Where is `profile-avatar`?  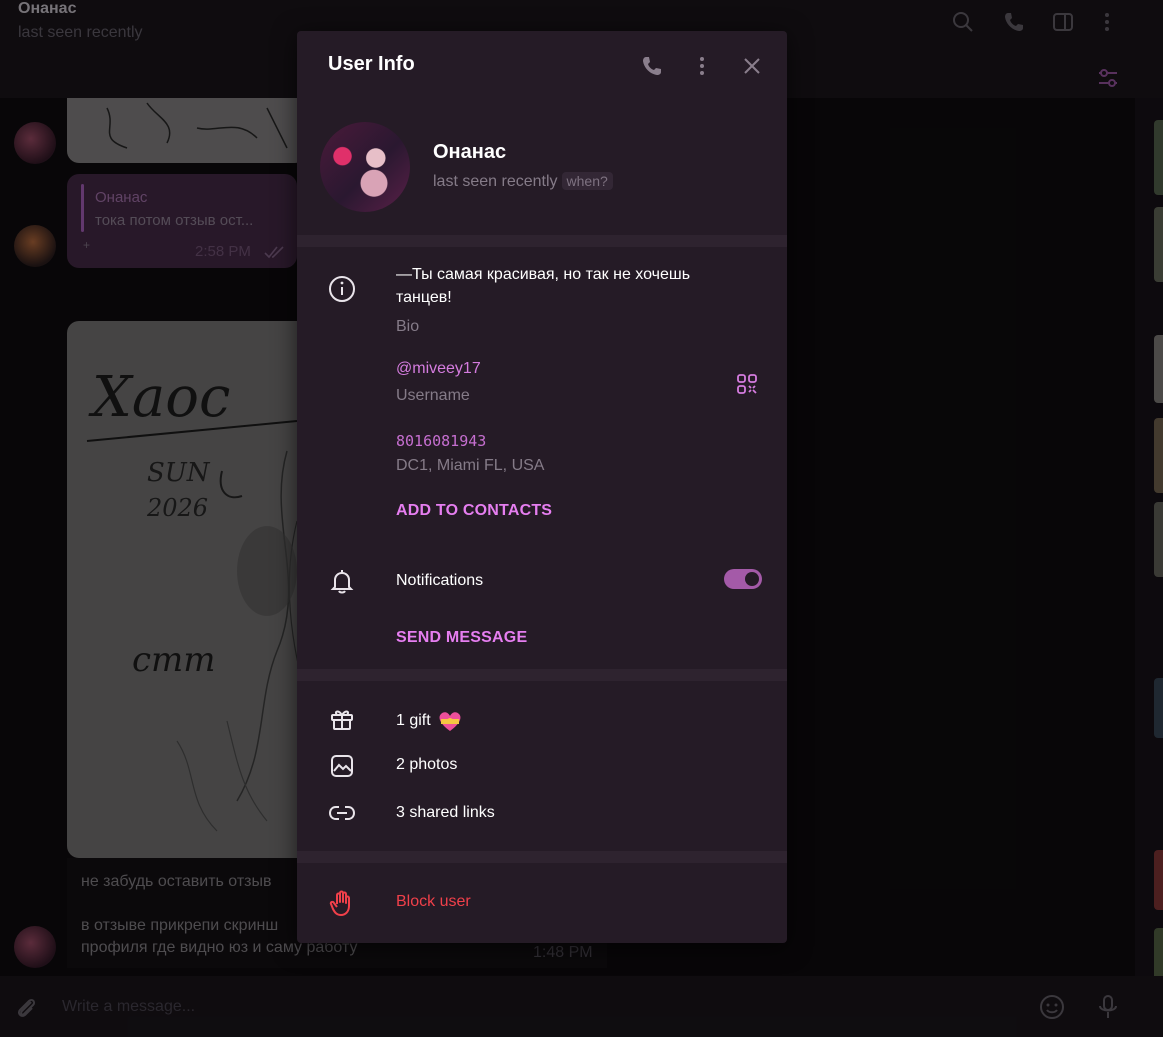
profile-avatar is located at coordinates (365, 167).